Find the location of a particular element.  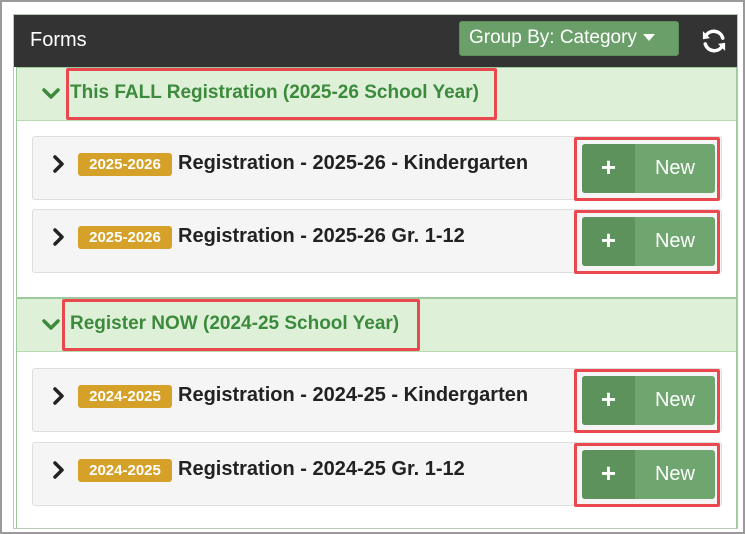

category-header: Register NOW (2024-25 School Year) is located at coordinates (376, 325).